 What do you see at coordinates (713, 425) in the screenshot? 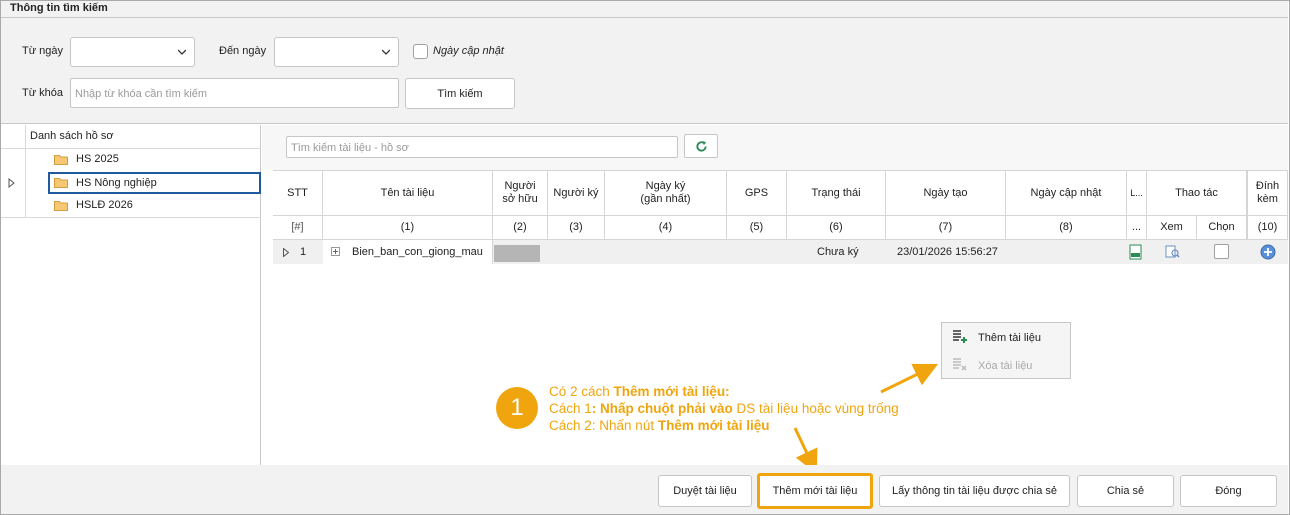
I see `anno-bold: Thêm mới tài liệu` at bounding box center [713, 425].